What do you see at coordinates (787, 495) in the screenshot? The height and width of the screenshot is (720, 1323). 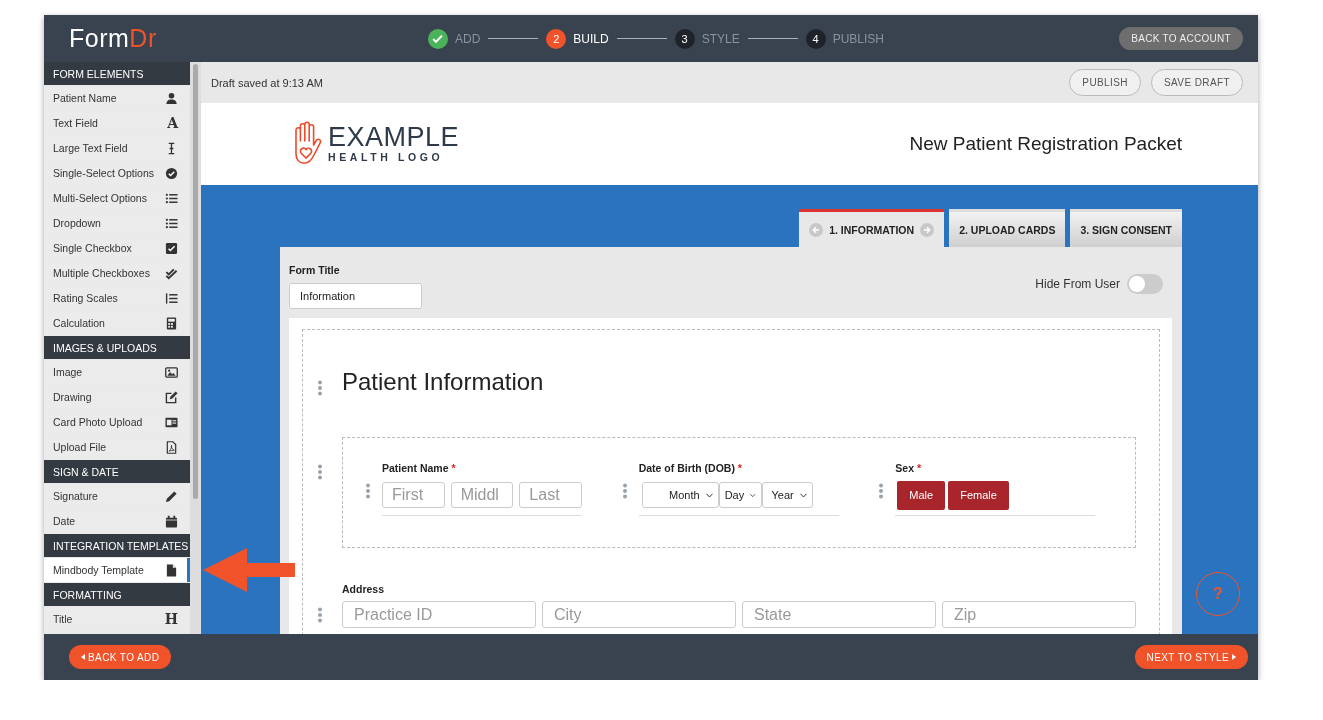 I see `date-dropdown: Year` at bounding box center [787, 495].